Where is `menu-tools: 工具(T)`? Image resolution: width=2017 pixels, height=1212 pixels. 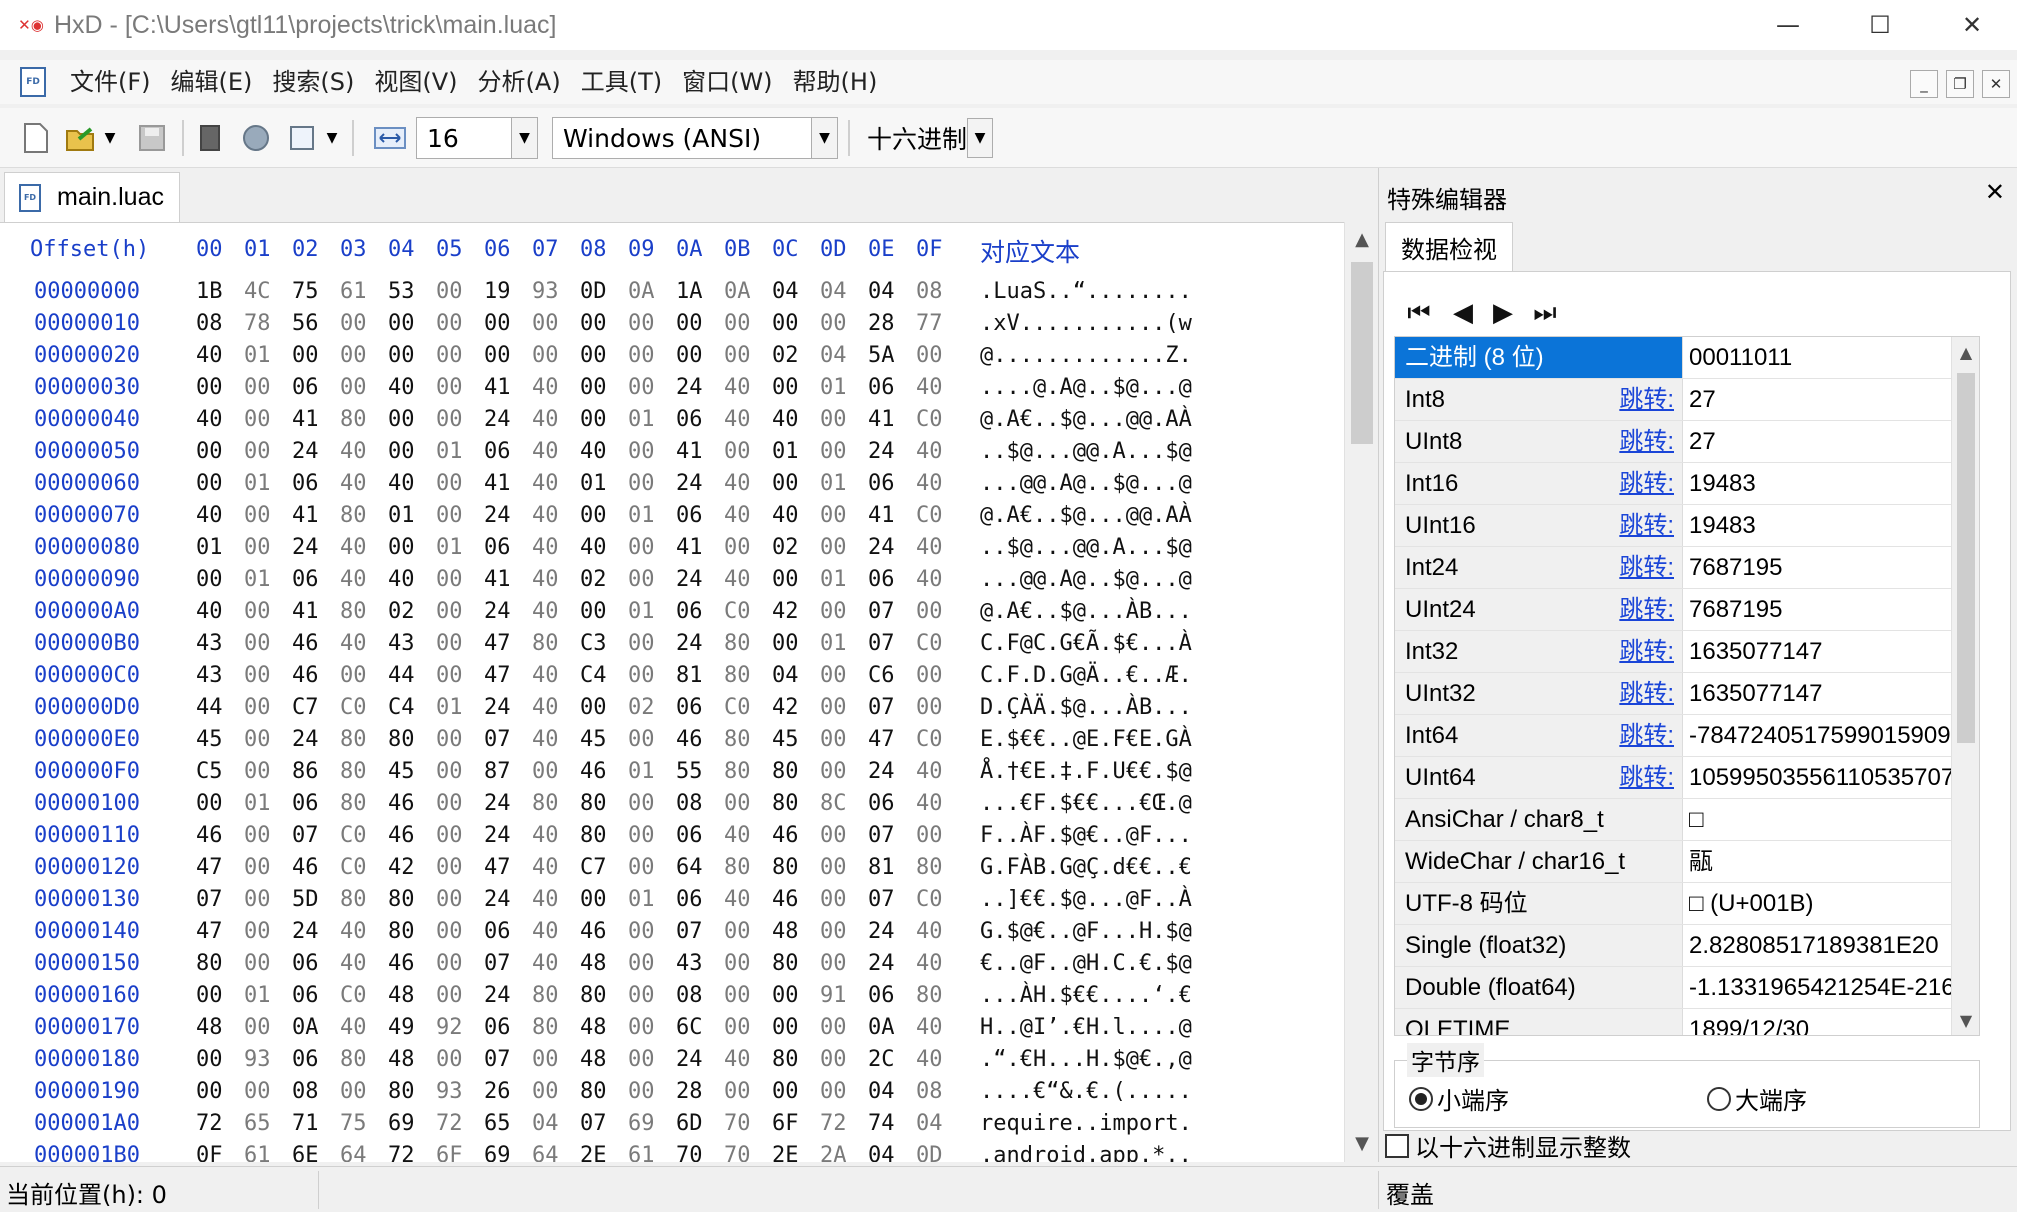 menu-tools: 工具(T) is located at coordinates (621, 82).